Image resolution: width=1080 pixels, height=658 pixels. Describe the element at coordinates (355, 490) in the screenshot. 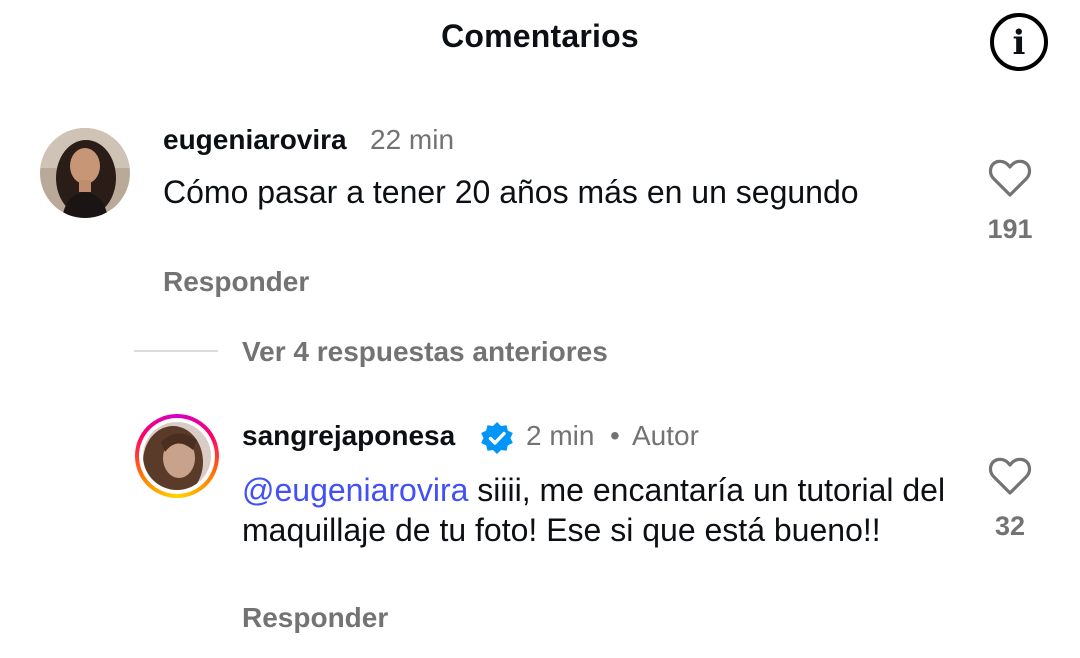

I see `mention-link: @eugeniarovira` at that location.